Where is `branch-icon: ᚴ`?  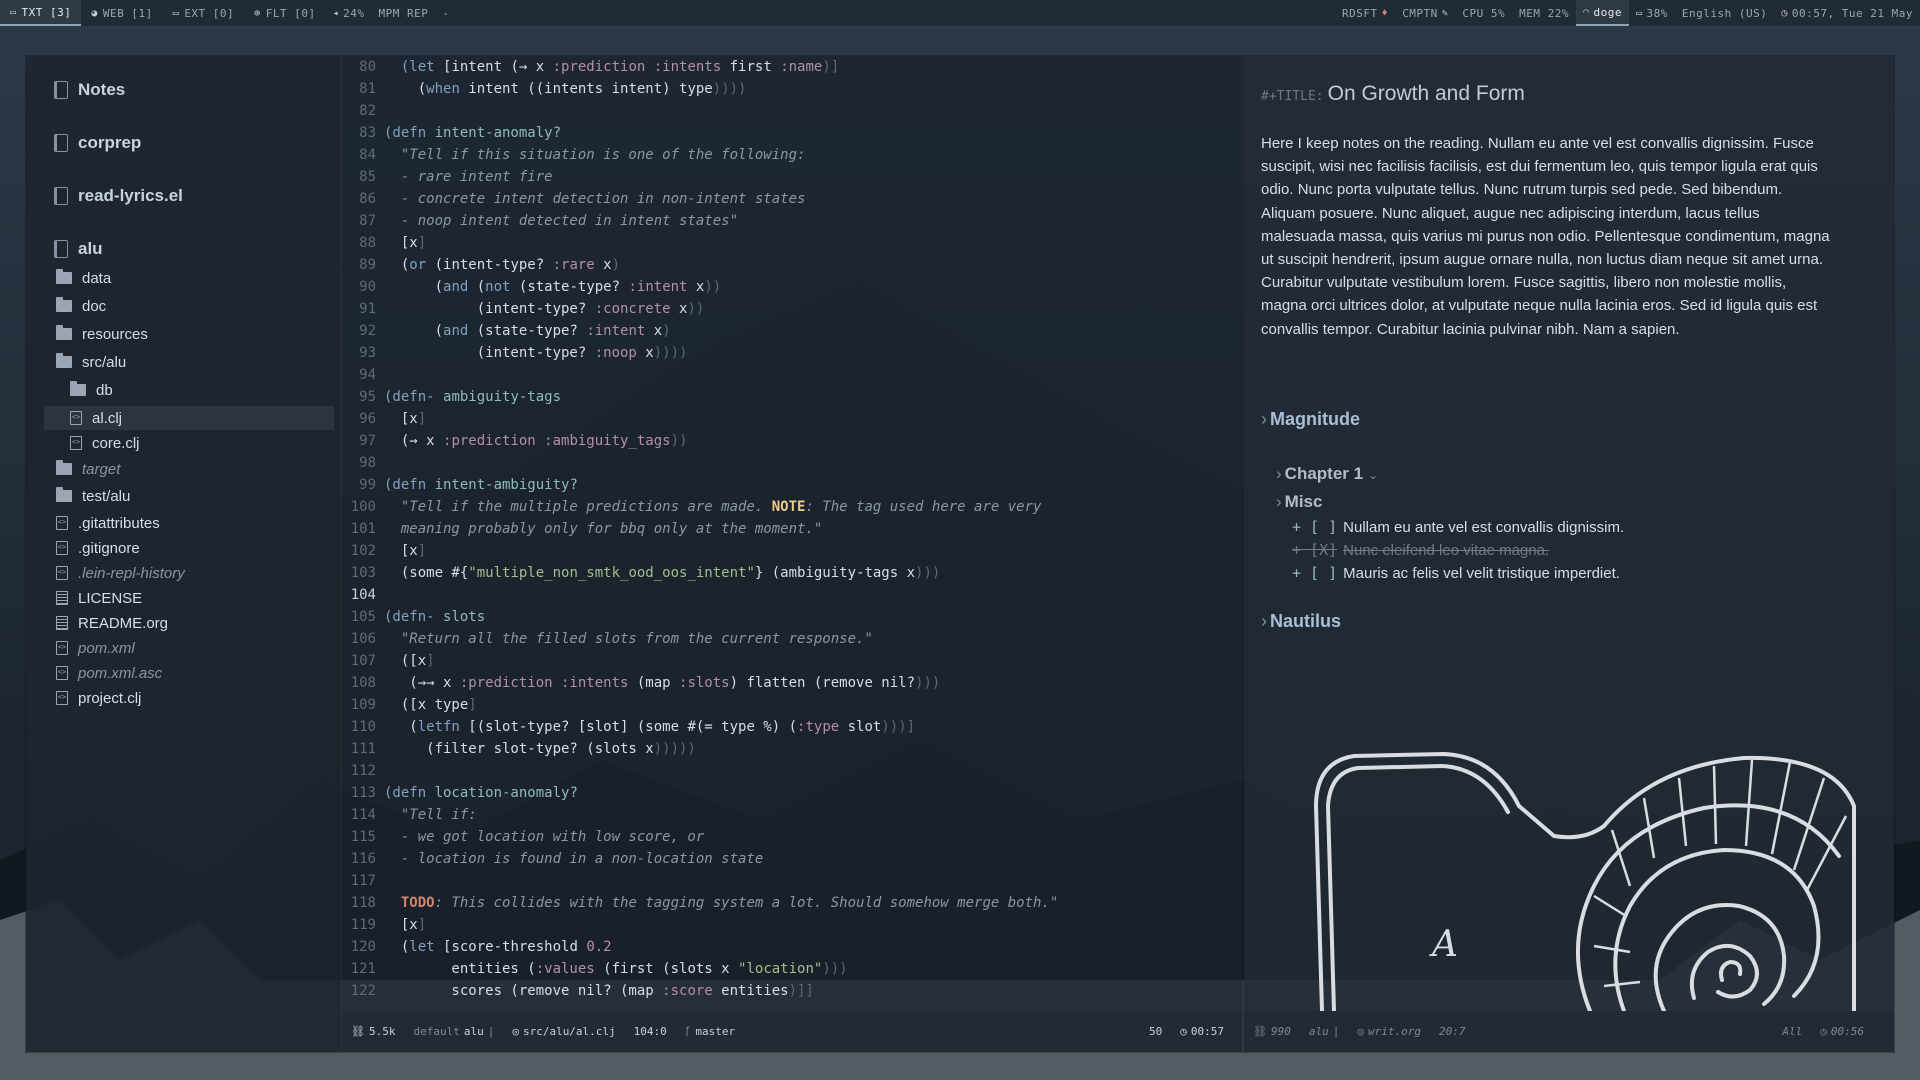 branch-icon: ᚴ is located at coordinates (688, 1031).